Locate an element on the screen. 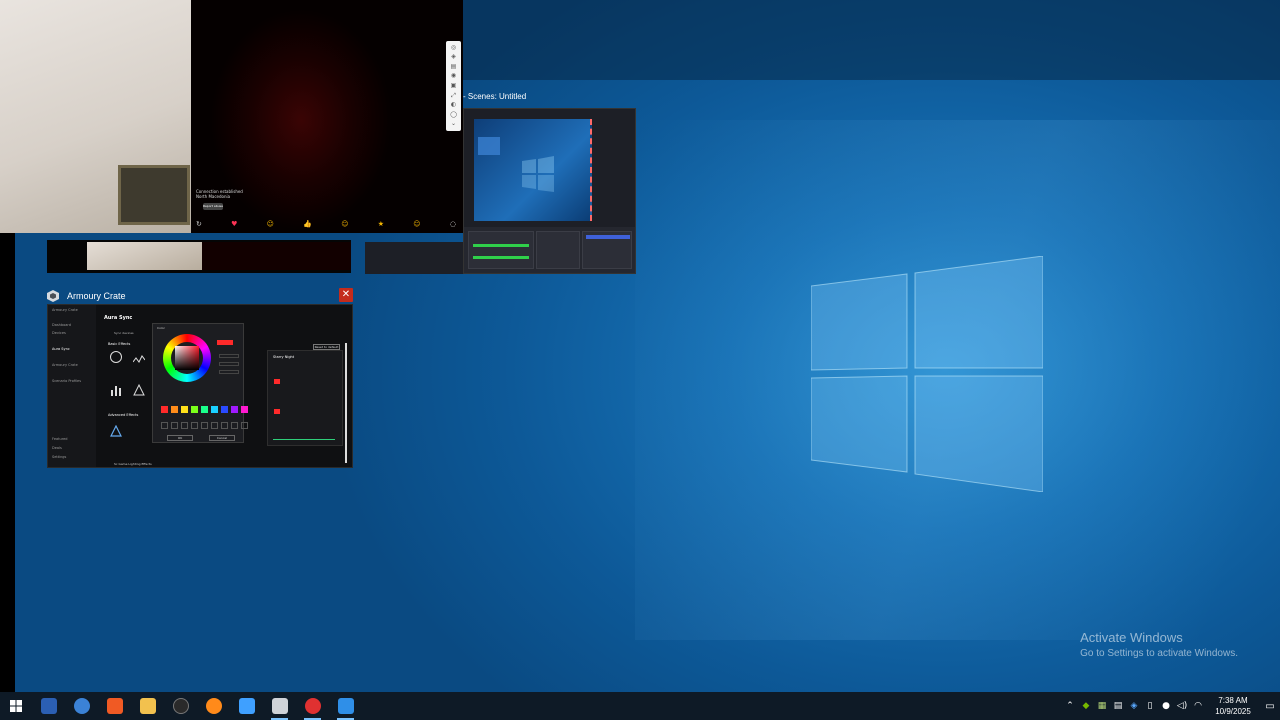  taskbar-chrome is located at coordinates (81, 706).